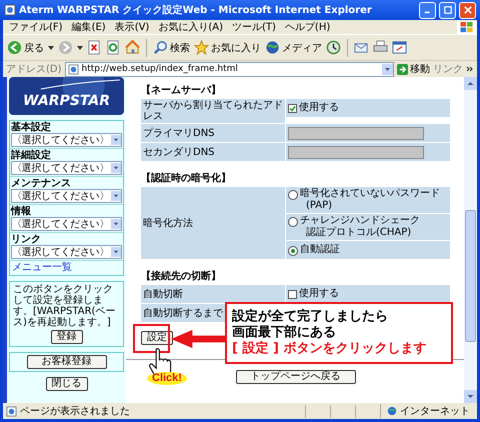 Image resolution: width=480 pixels, height=422 pixels. Describe the element at coordinates (227, 47) in the screenshot. I see `favorites-button: お気に入り` at that location.